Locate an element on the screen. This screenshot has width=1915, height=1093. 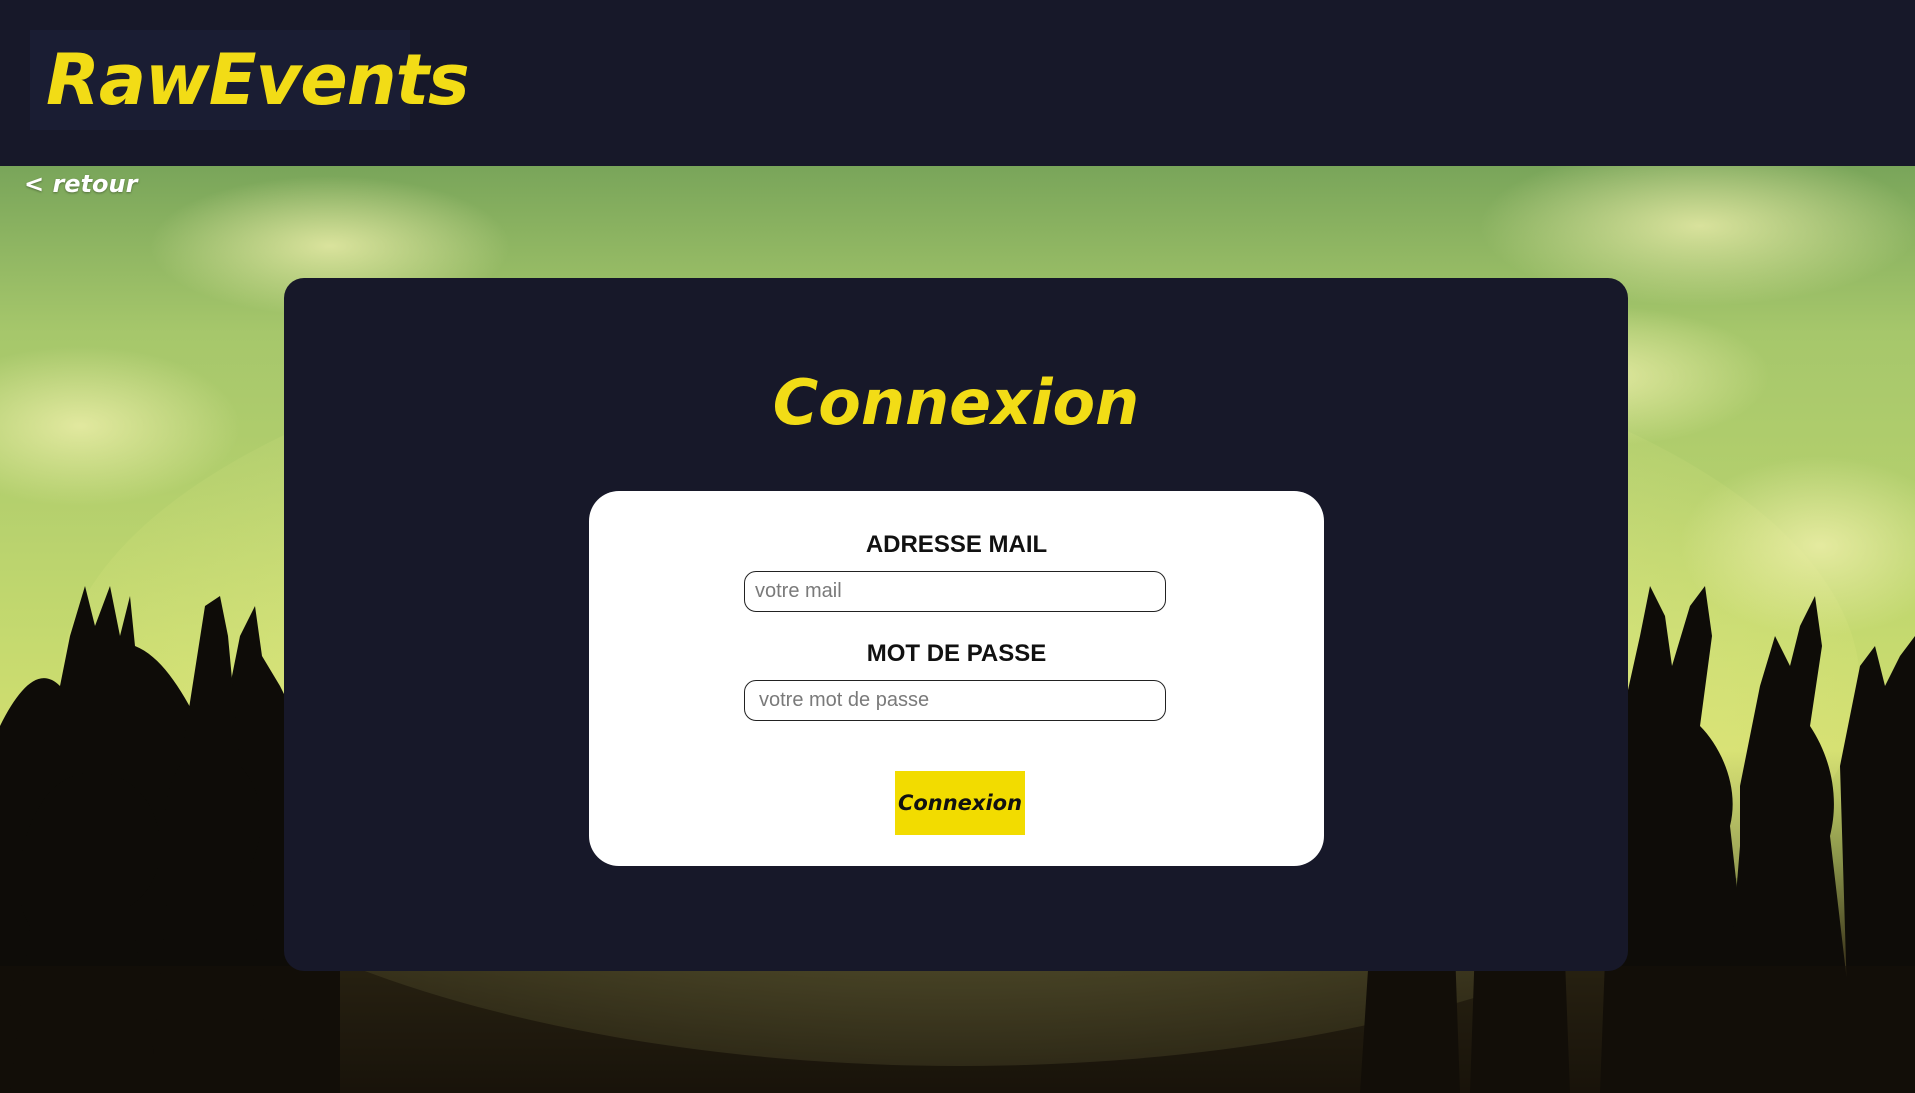
login-form: ADRESSE MAIL MOT DE PASSE Connexion is located at coordinates (956, 678).